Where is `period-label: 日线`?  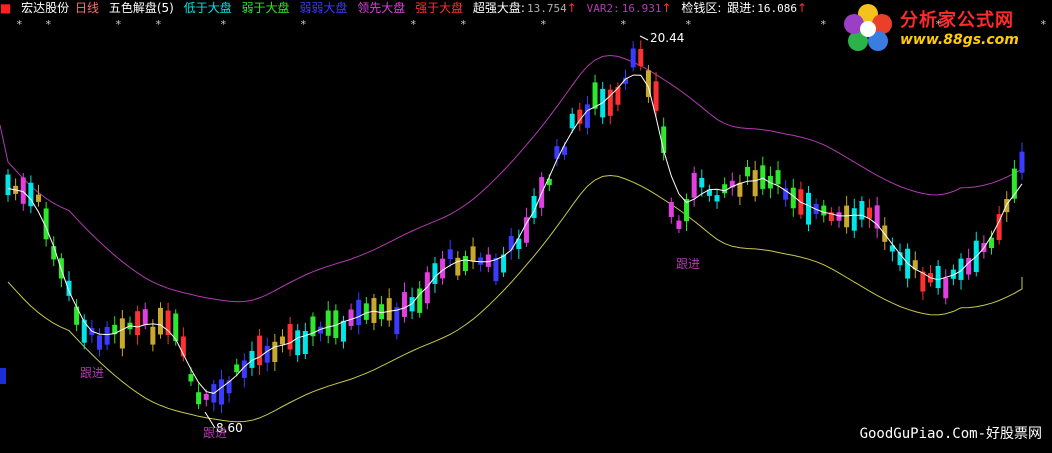
period-label: 日线 is located at coordinates (87, 8).